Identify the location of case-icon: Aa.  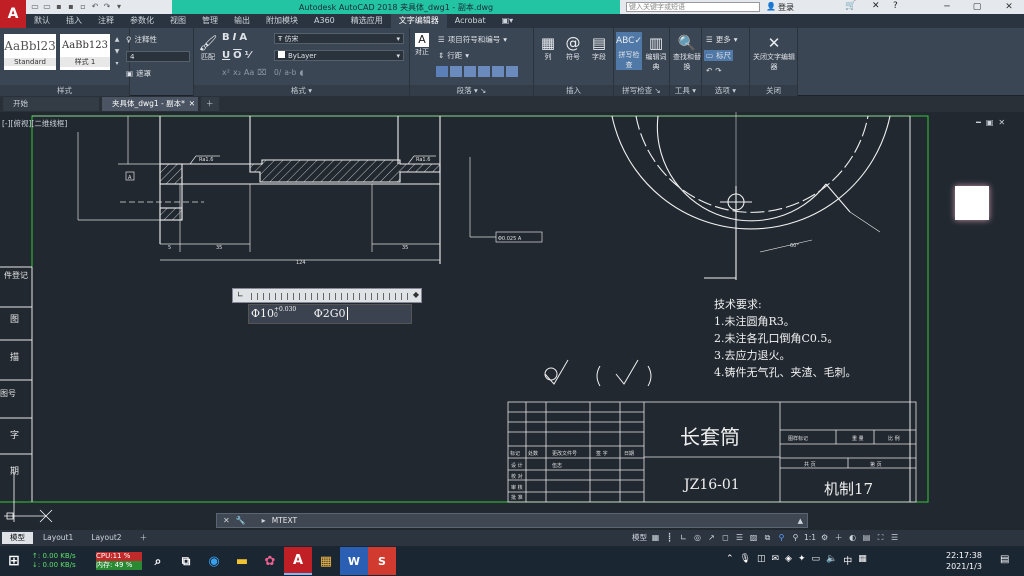
(249, 72).